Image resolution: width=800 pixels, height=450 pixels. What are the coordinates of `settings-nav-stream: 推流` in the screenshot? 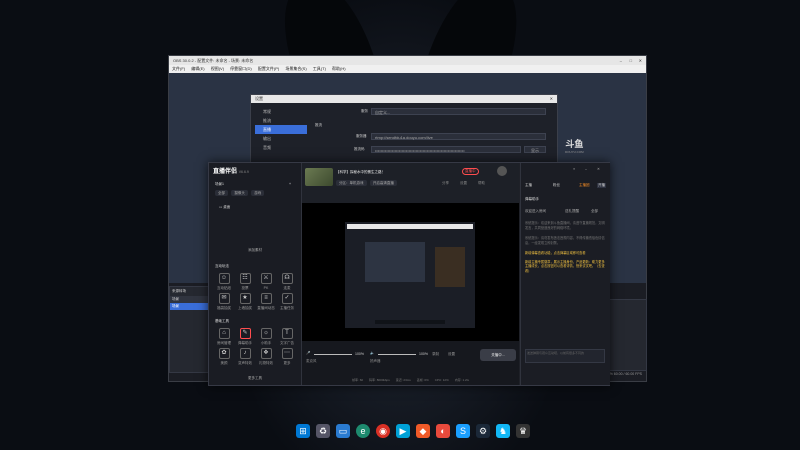 It's located at (281, 120).